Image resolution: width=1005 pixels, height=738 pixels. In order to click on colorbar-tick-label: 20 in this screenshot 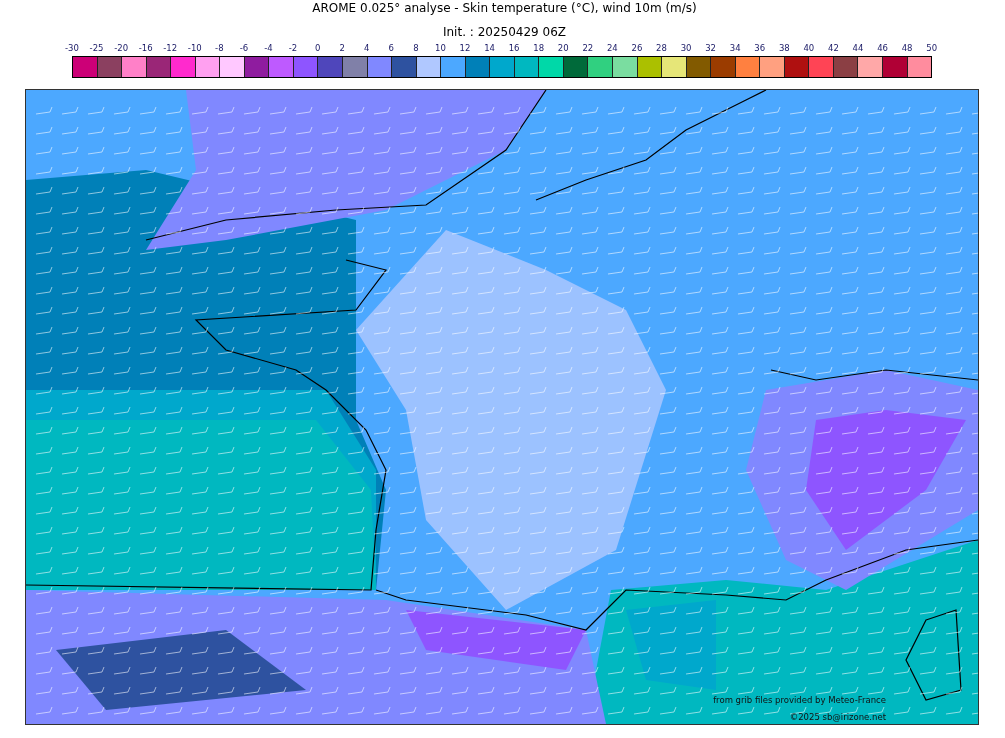, I will do `click(563, 48)`.